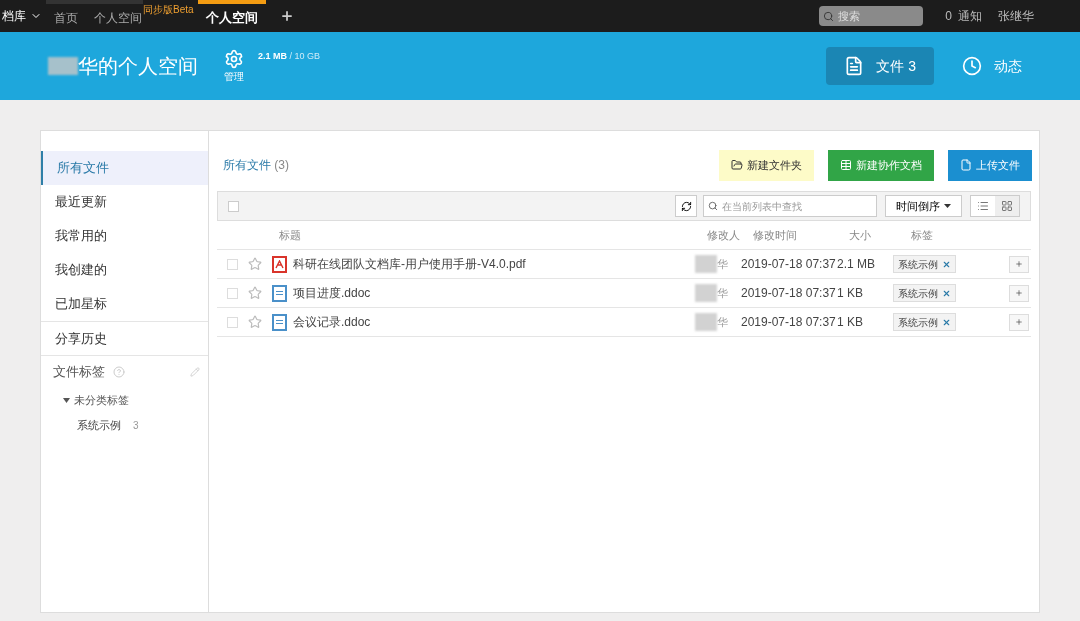 This screenshot has width=1080, height=621. I want to click on tag-group-label: 未分类标签, so click(101, 400).